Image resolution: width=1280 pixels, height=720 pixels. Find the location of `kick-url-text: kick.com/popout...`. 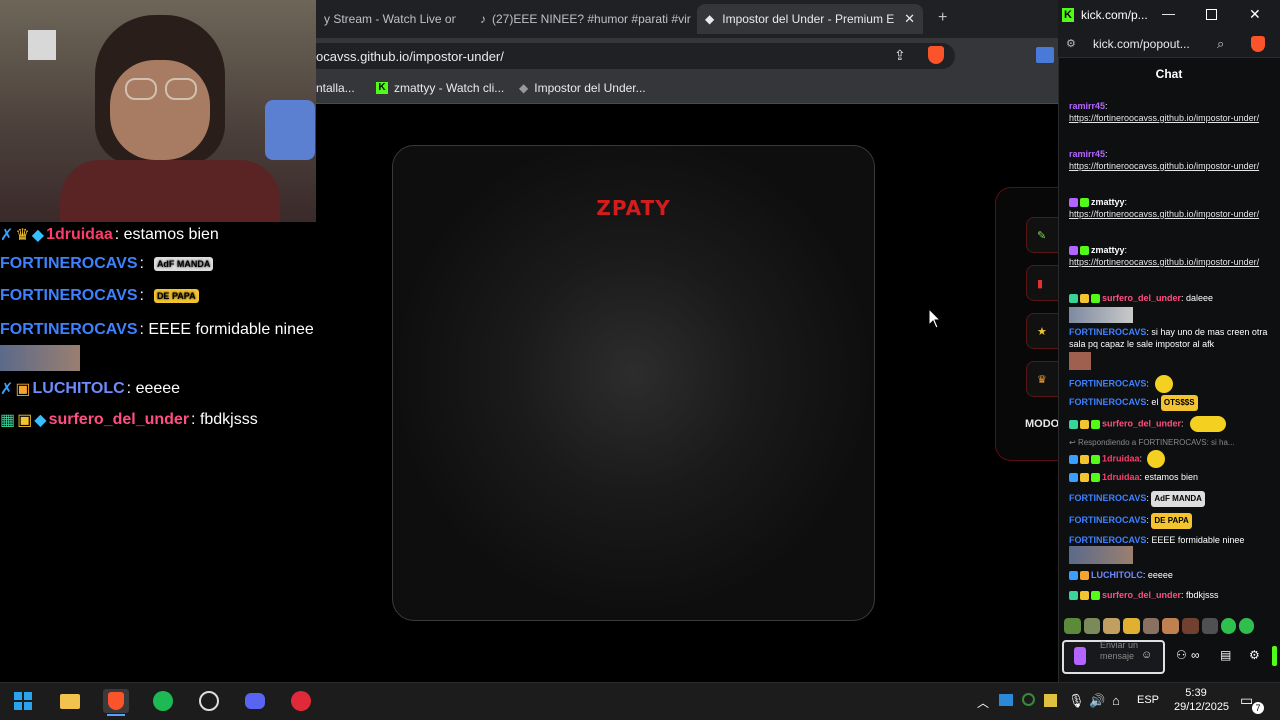

kick-url-text: kick.com/popout... is located at coordinates (1141, 44).